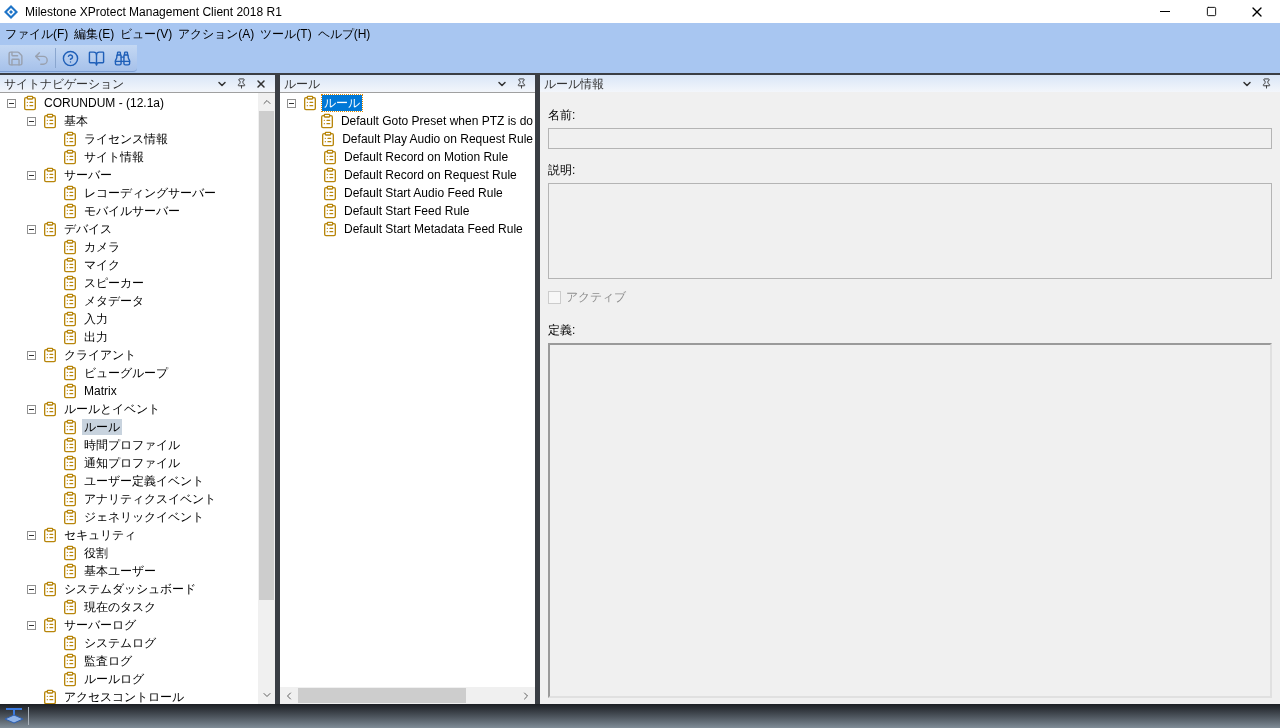 This screenshot has height=728, width=1280. What do you see at coordinates (426, 157) in the screenshot?
I see `tree-item: Default Record on Motion Rule` at bounding box center [426, 157].